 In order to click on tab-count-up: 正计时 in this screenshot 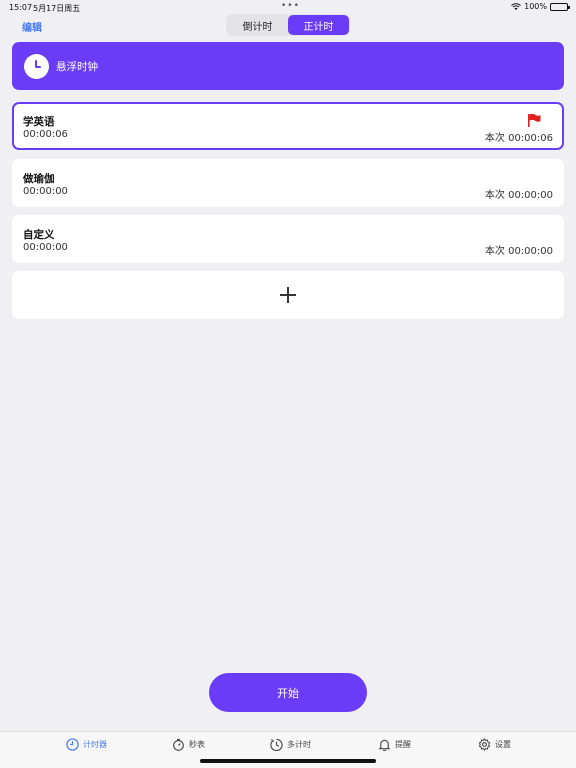, I will do `click(318, 25)`.